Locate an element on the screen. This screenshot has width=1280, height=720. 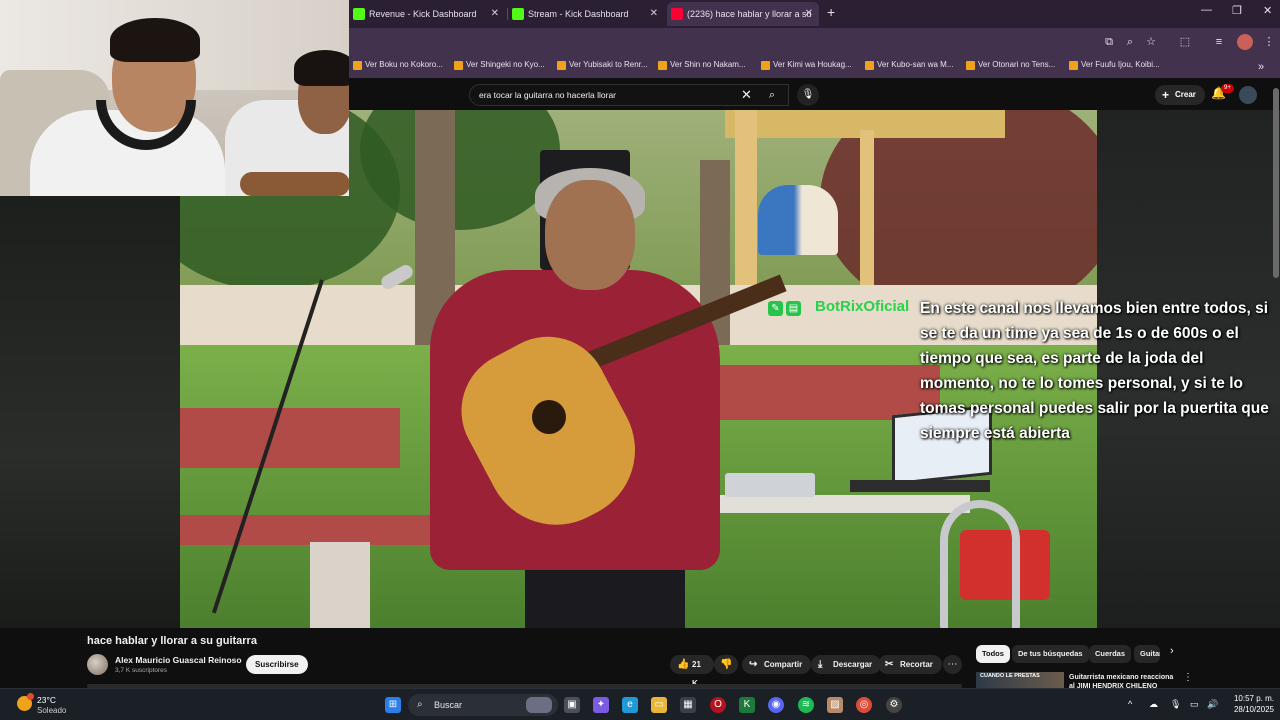
page-scrollbar is located at coordinates (1276, 183).